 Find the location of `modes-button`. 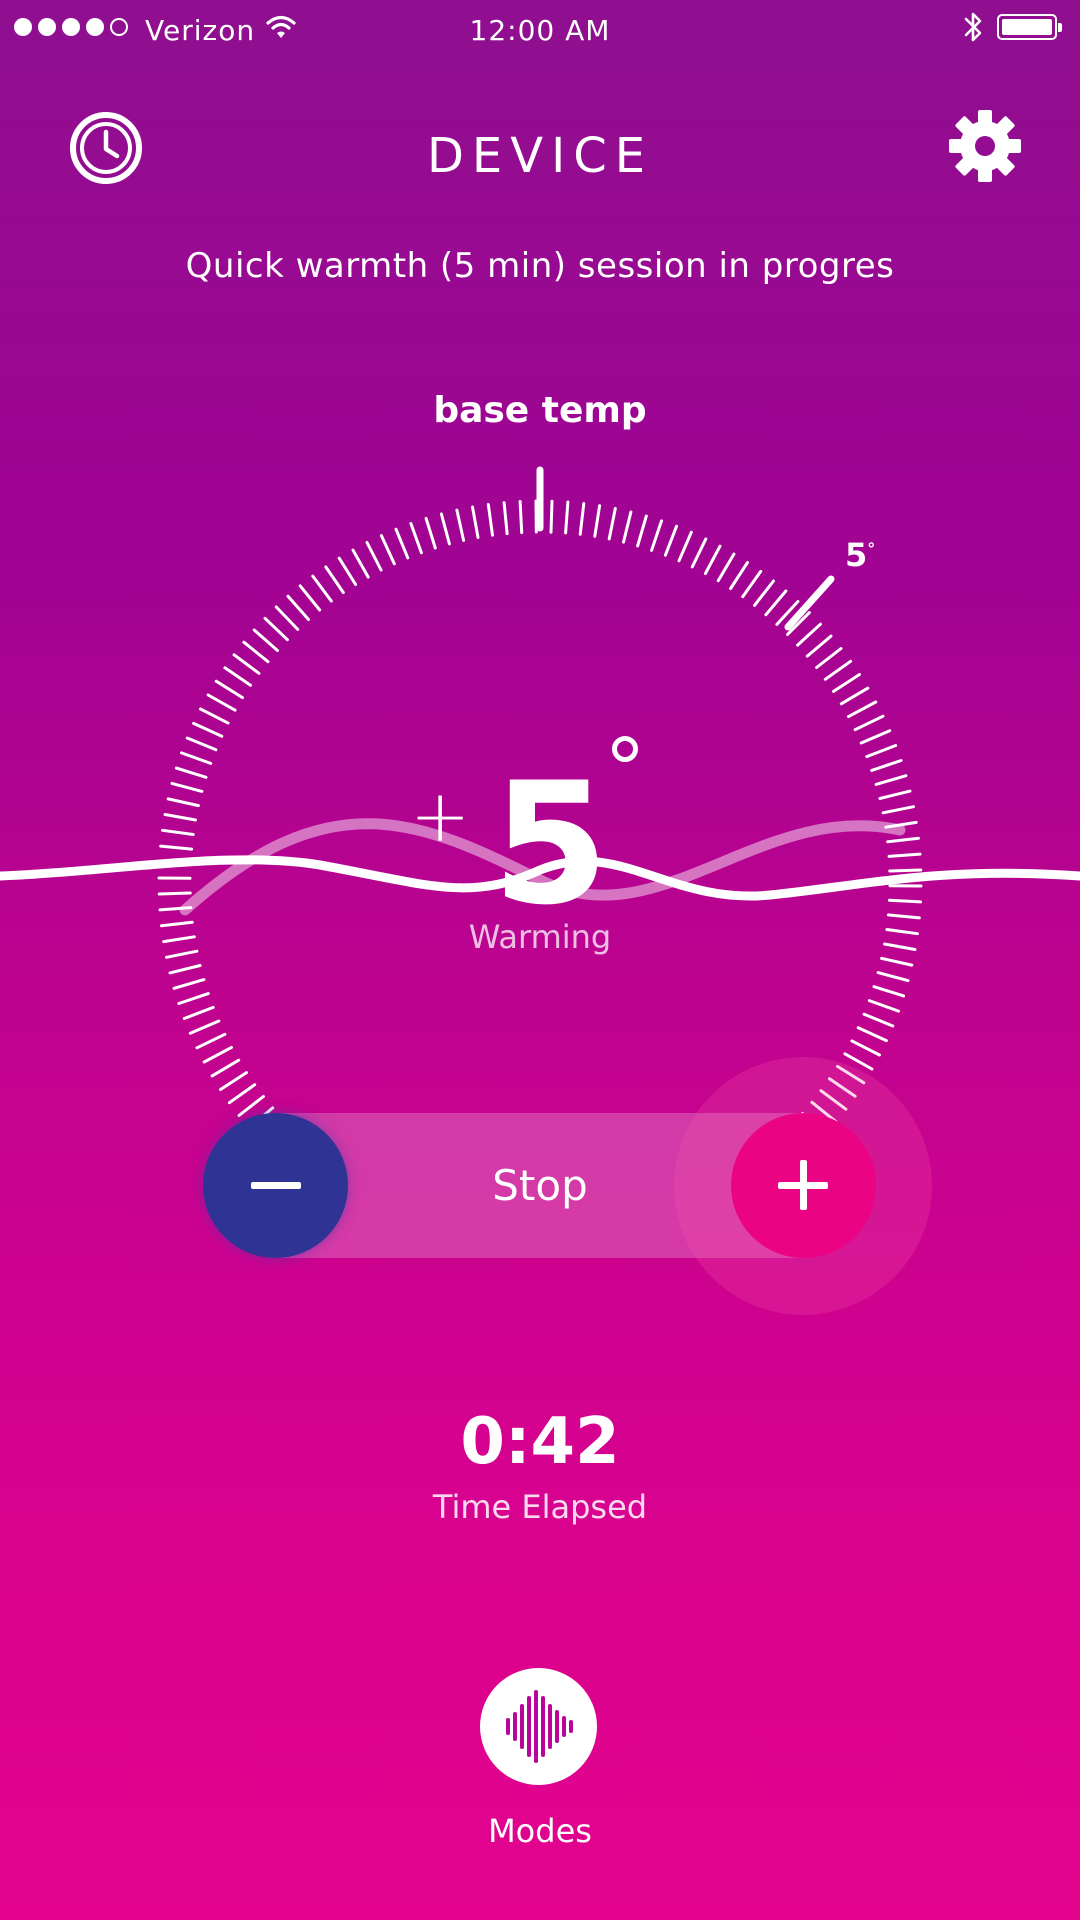

modes-button is located at coordinates (538, 1726).